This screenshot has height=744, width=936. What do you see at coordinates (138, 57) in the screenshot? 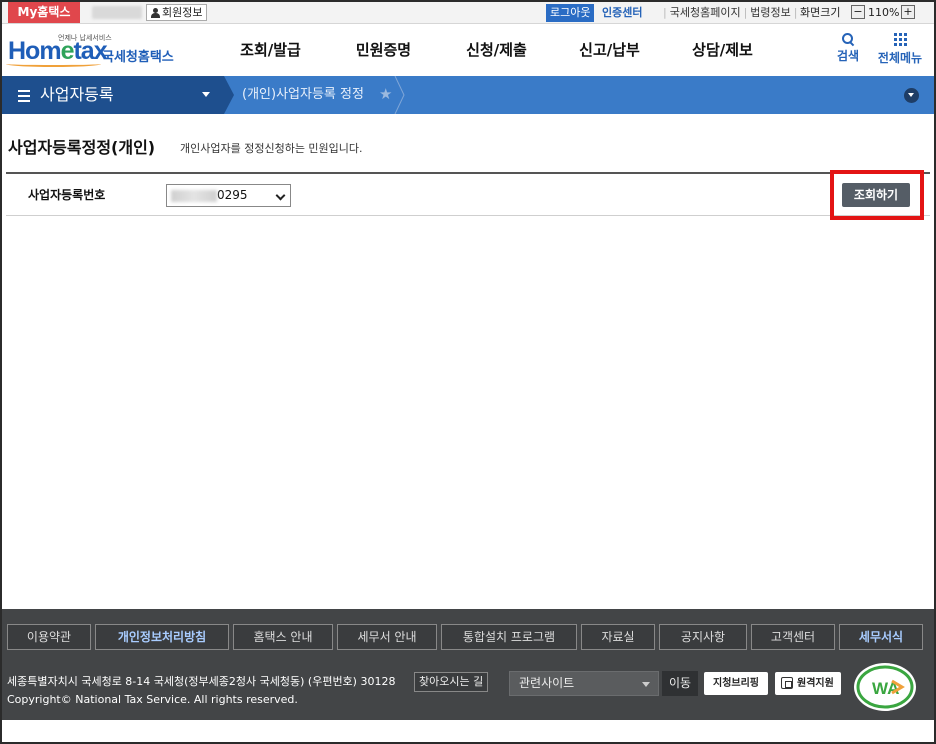
I see `logo-kor: 국세청홈택스` at bounding box center [138, 57].